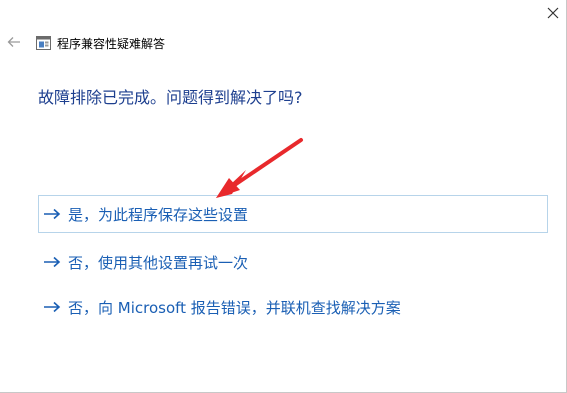  I want to click on window-title: 程序兼容性疑难解答, so click(111, 43).